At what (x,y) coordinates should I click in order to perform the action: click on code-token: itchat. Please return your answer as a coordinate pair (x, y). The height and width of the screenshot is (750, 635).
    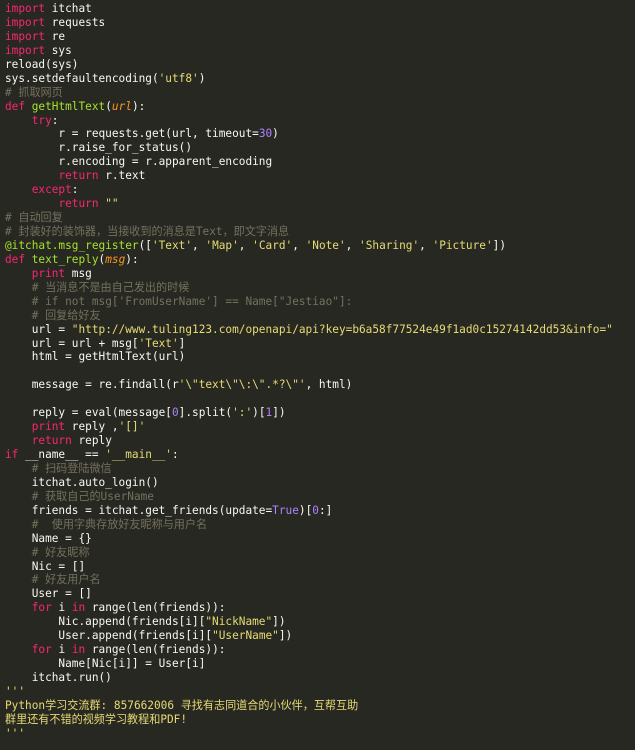
    Looking at the image, I should click on (68, 8).